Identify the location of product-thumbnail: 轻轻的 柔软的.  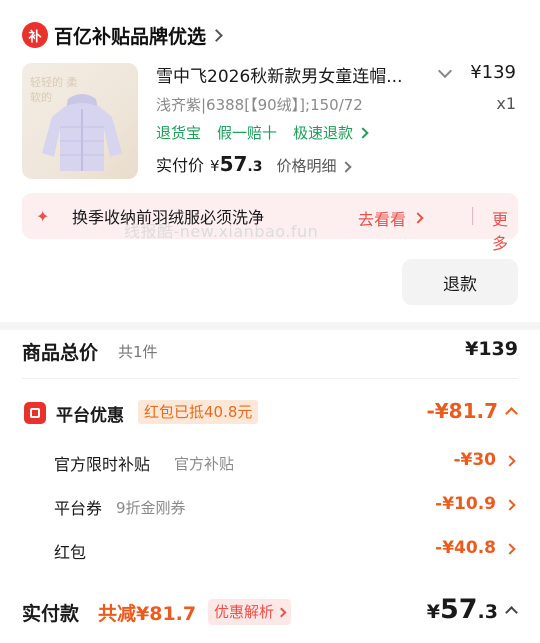
(80, 121).